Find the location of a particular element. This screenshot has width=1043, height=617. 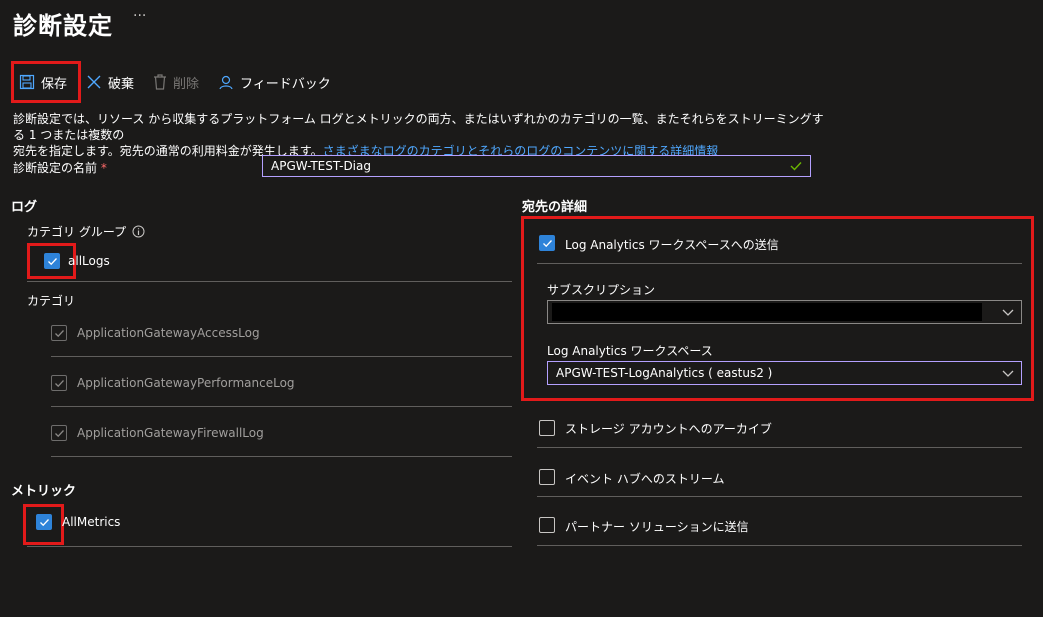

discard-button: 破棄 is located at coordinates (110, 82).